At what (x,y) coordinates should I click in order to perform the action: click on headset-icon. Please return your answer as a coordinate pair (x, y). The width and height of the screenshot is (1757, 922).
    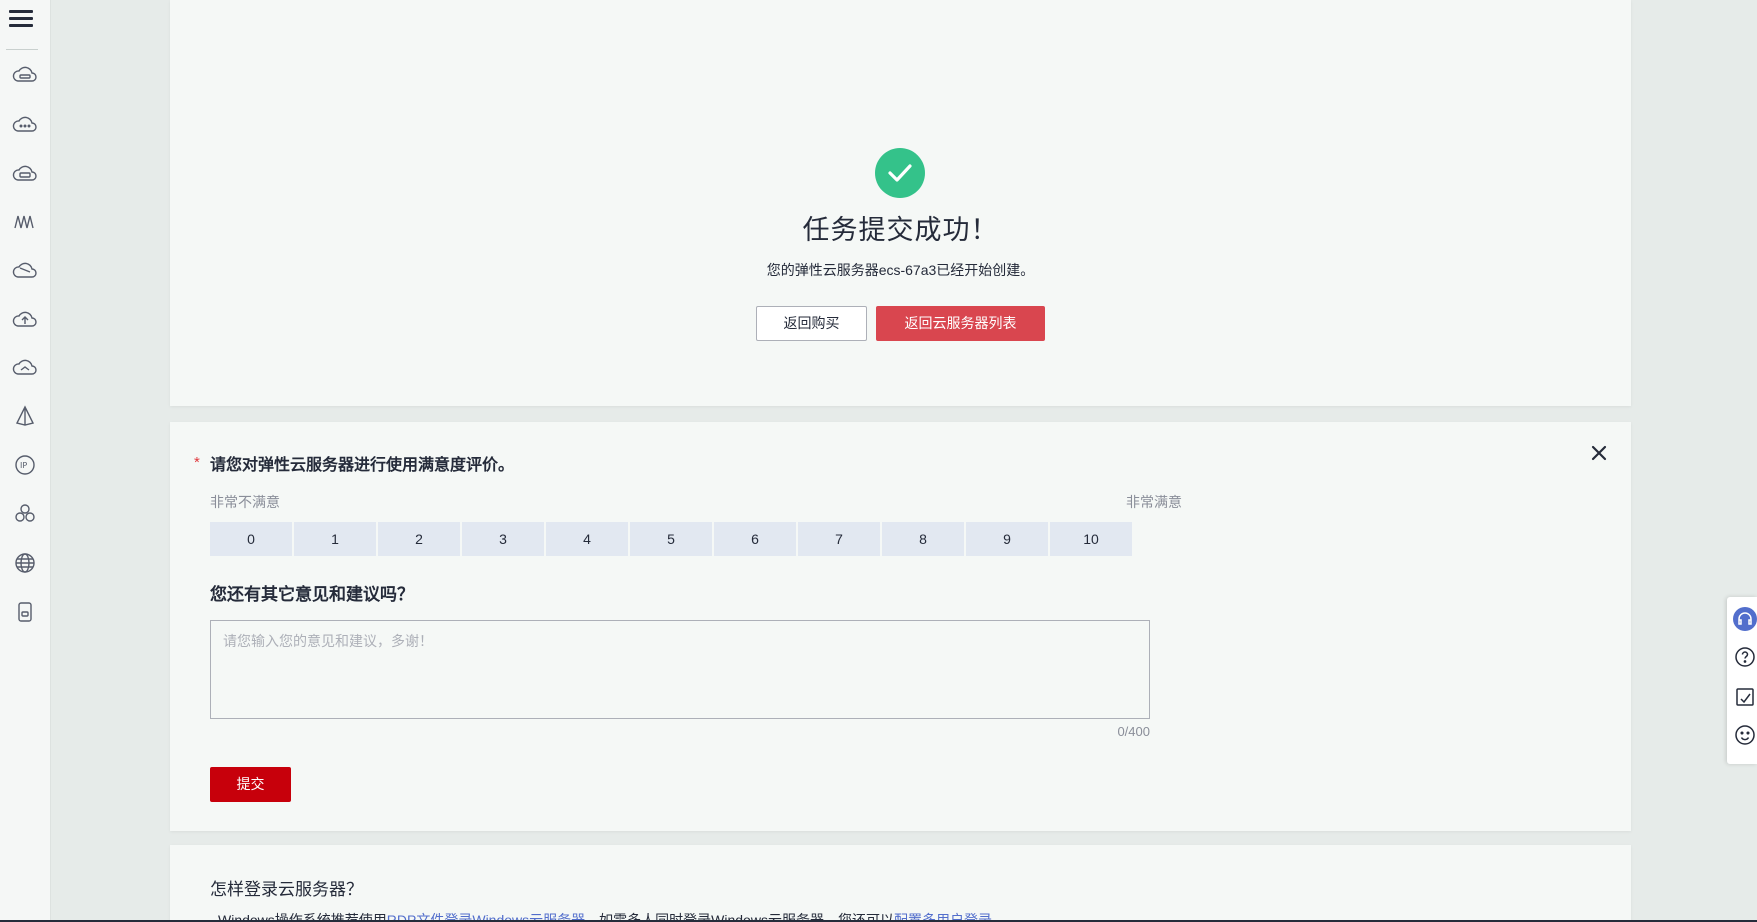
    Looking at the image, I should click on (1745, 619).